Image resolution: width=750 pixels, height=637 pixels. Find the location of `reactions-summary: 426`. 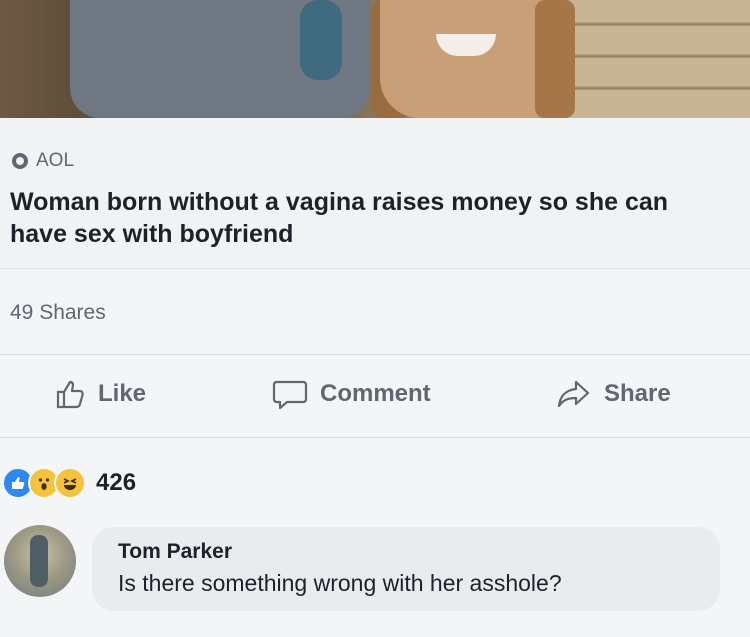

reactions-summary: 426 is located at coordinates (69, 483).